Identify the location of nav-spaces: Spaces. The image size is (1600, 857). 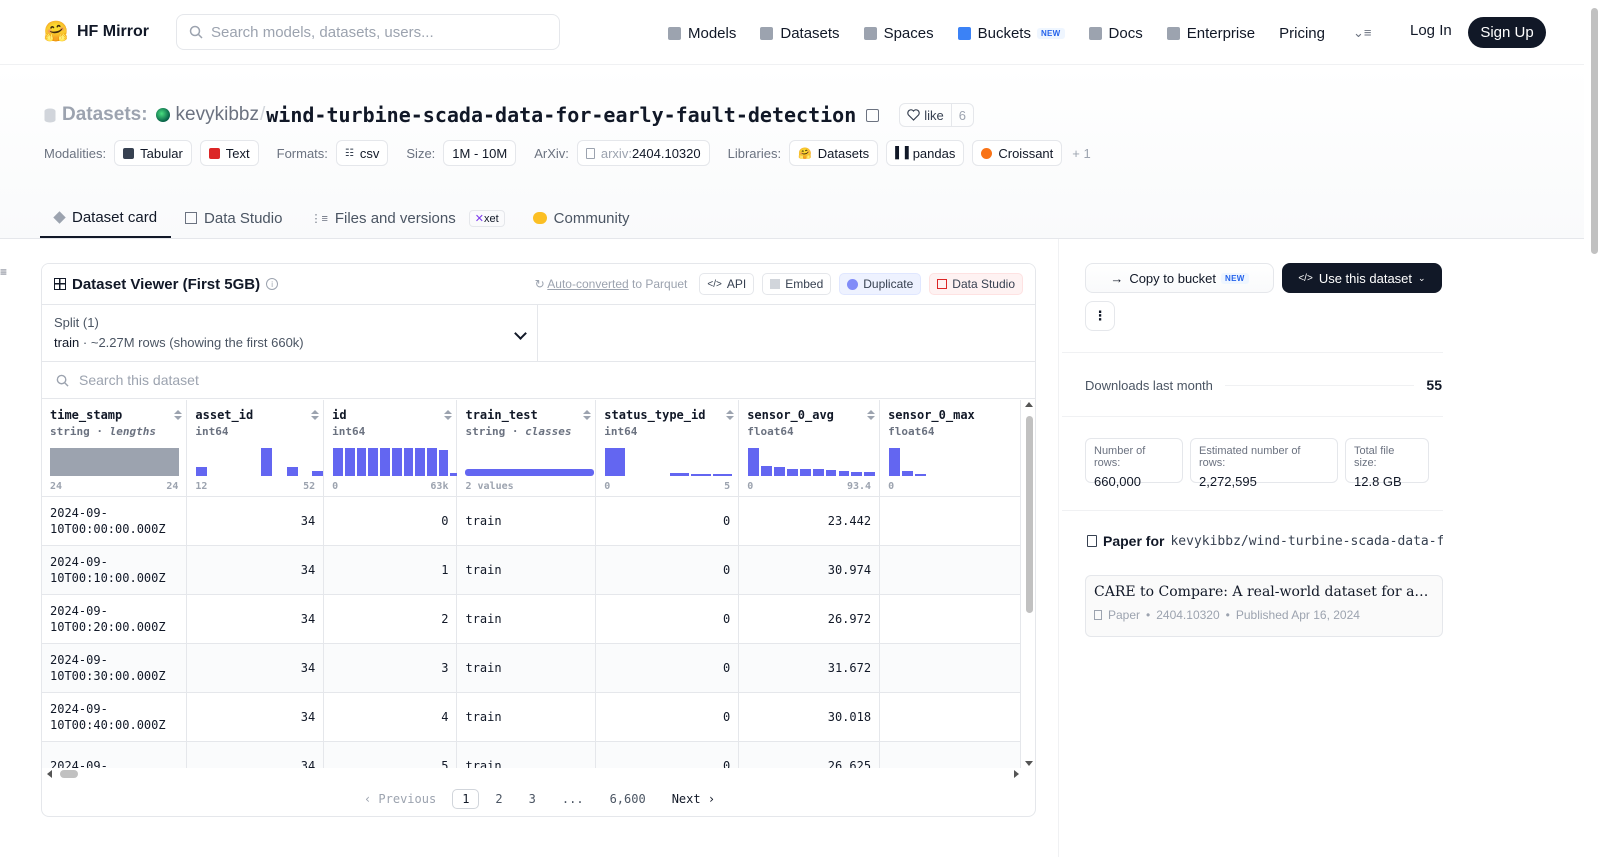
(898, 33).